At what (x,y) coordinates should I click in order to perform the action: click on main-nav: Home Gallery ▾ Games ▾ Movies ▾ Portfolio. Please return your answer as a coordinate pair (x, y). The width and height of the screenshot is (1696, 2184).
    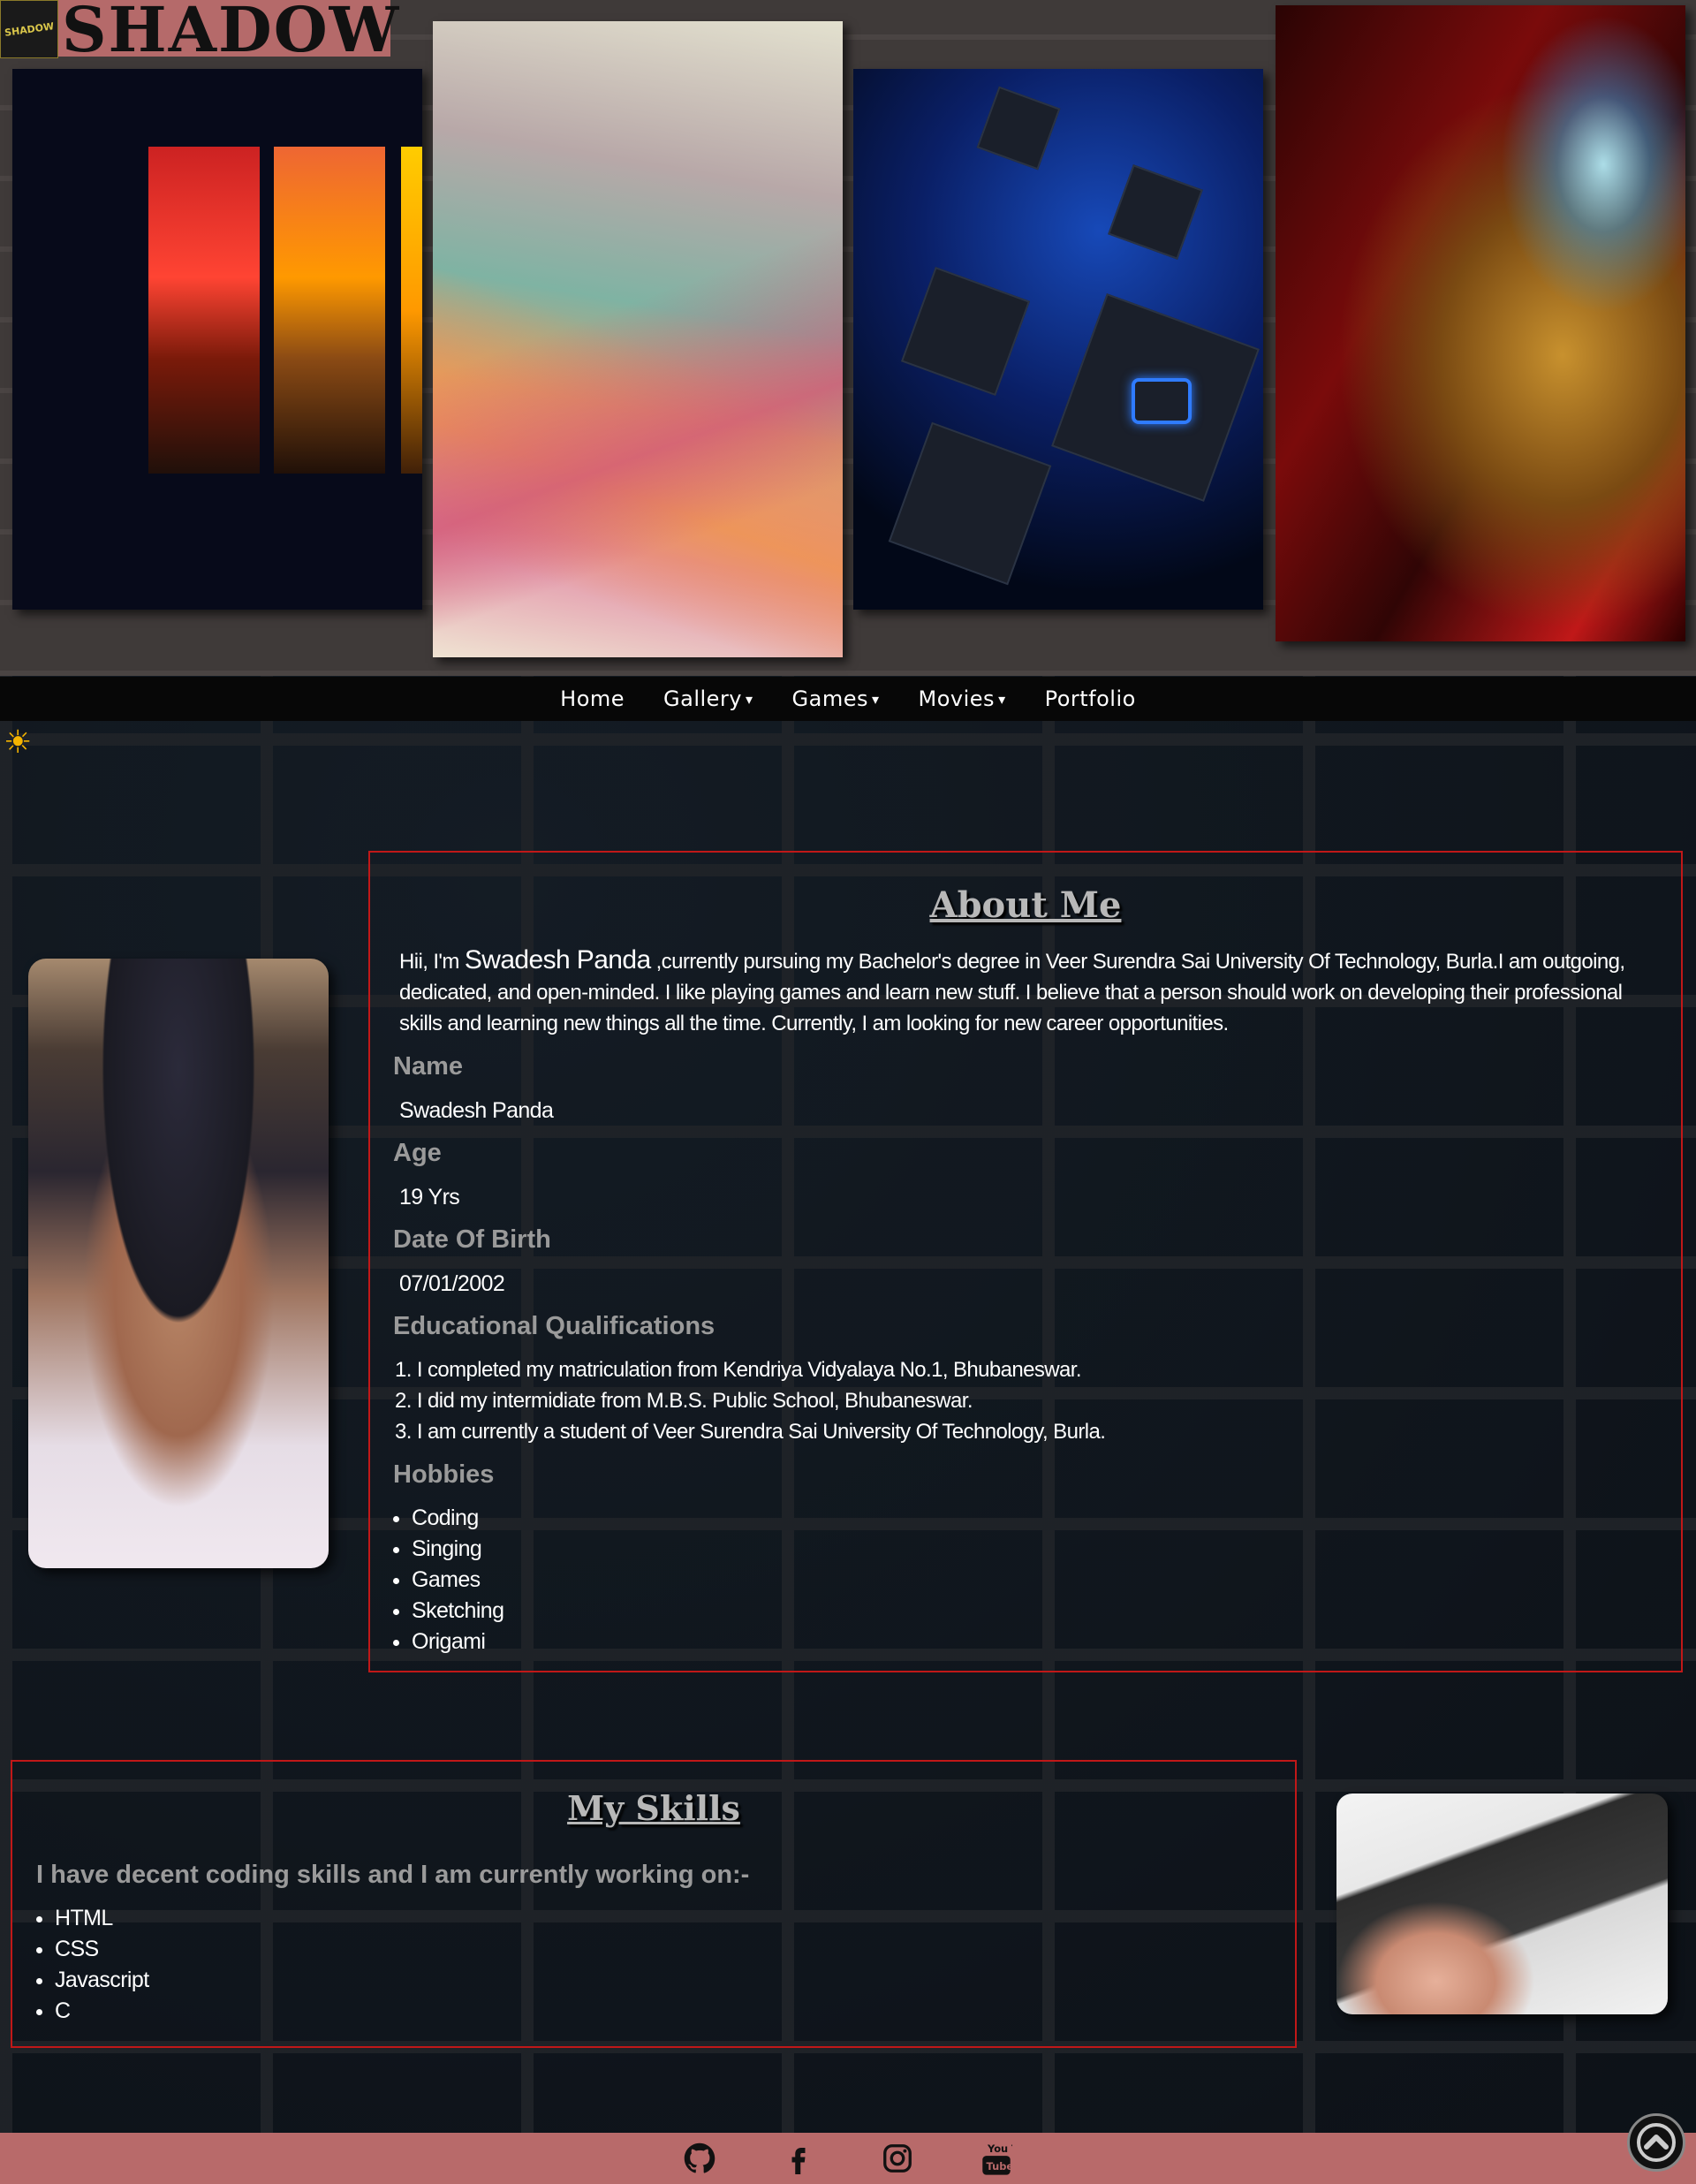
    Looking at the image, I should click on (848, 699).